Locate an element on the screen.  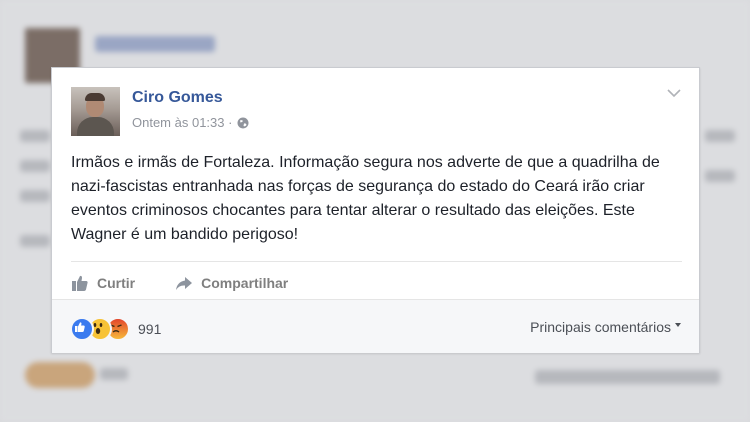
avatar is located at coordinates (95, 111).